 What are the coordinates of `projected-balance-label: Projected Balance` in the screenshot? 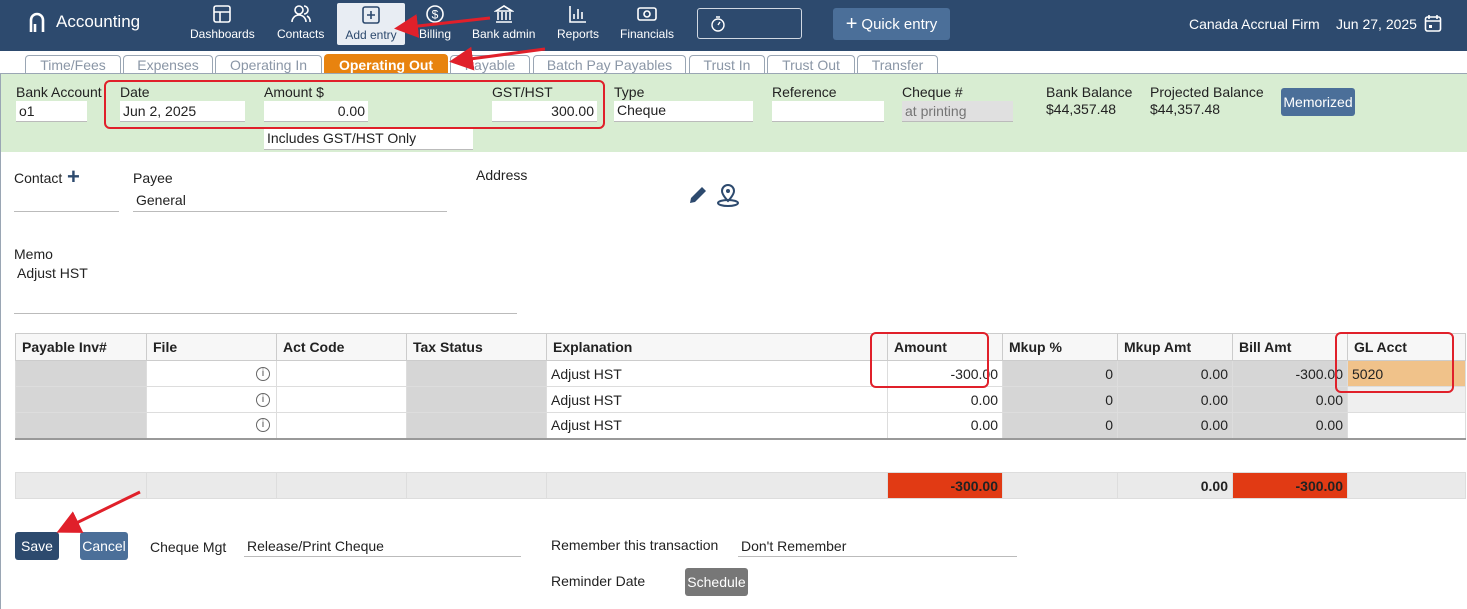 It's located at (1207, 92).